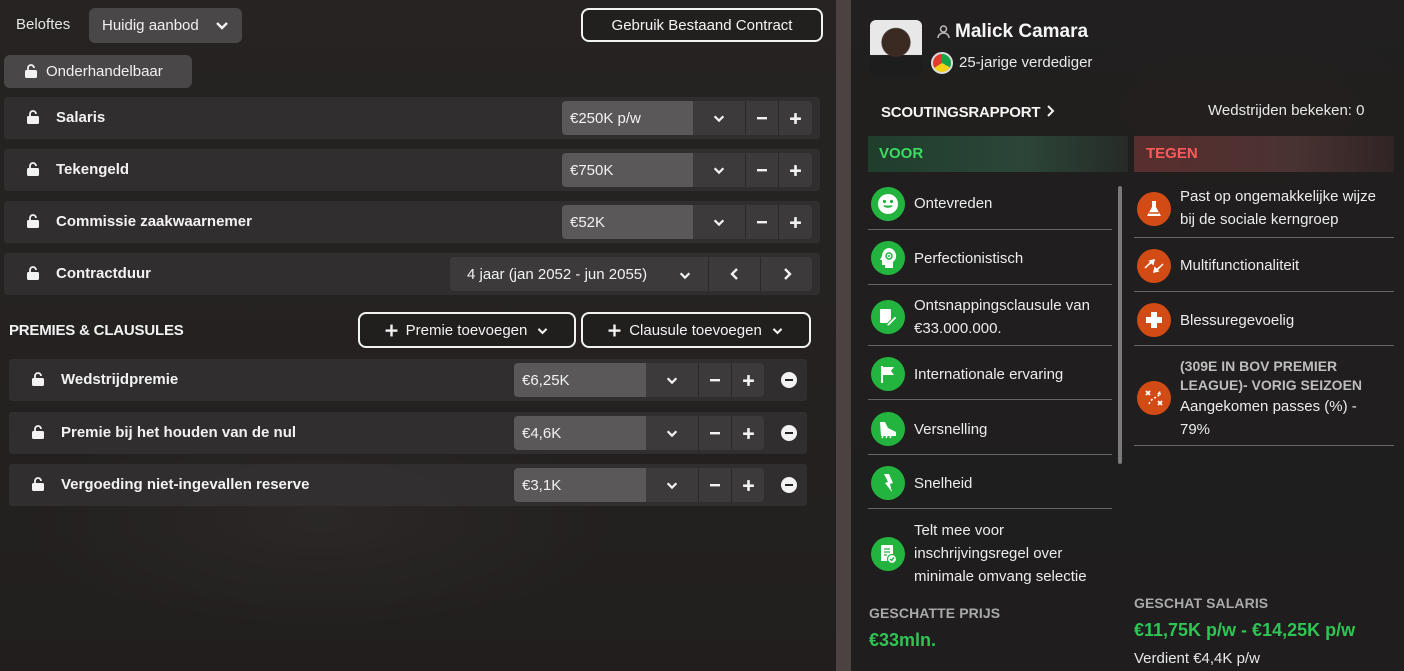 This screenshot has width=1404, height=671. Describe the element at coordinates (1268, 406) in the screenshot. I see `con-trait-line: Aangekomen passes (%) -` at that location.